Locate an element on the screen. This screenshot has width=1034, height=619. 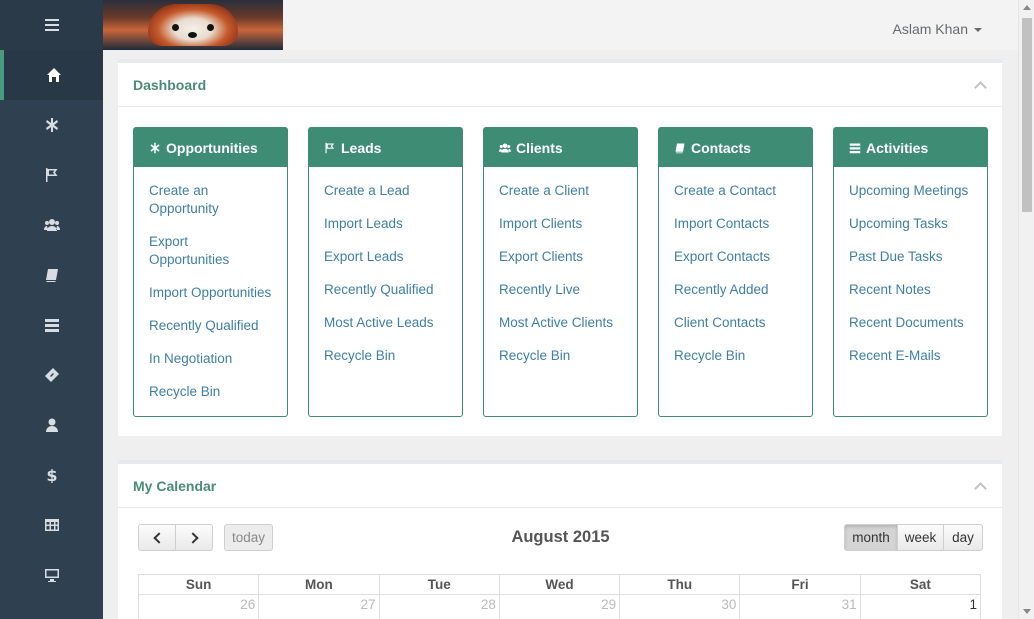
card-title: Clients is located at coordinates (539, 147).